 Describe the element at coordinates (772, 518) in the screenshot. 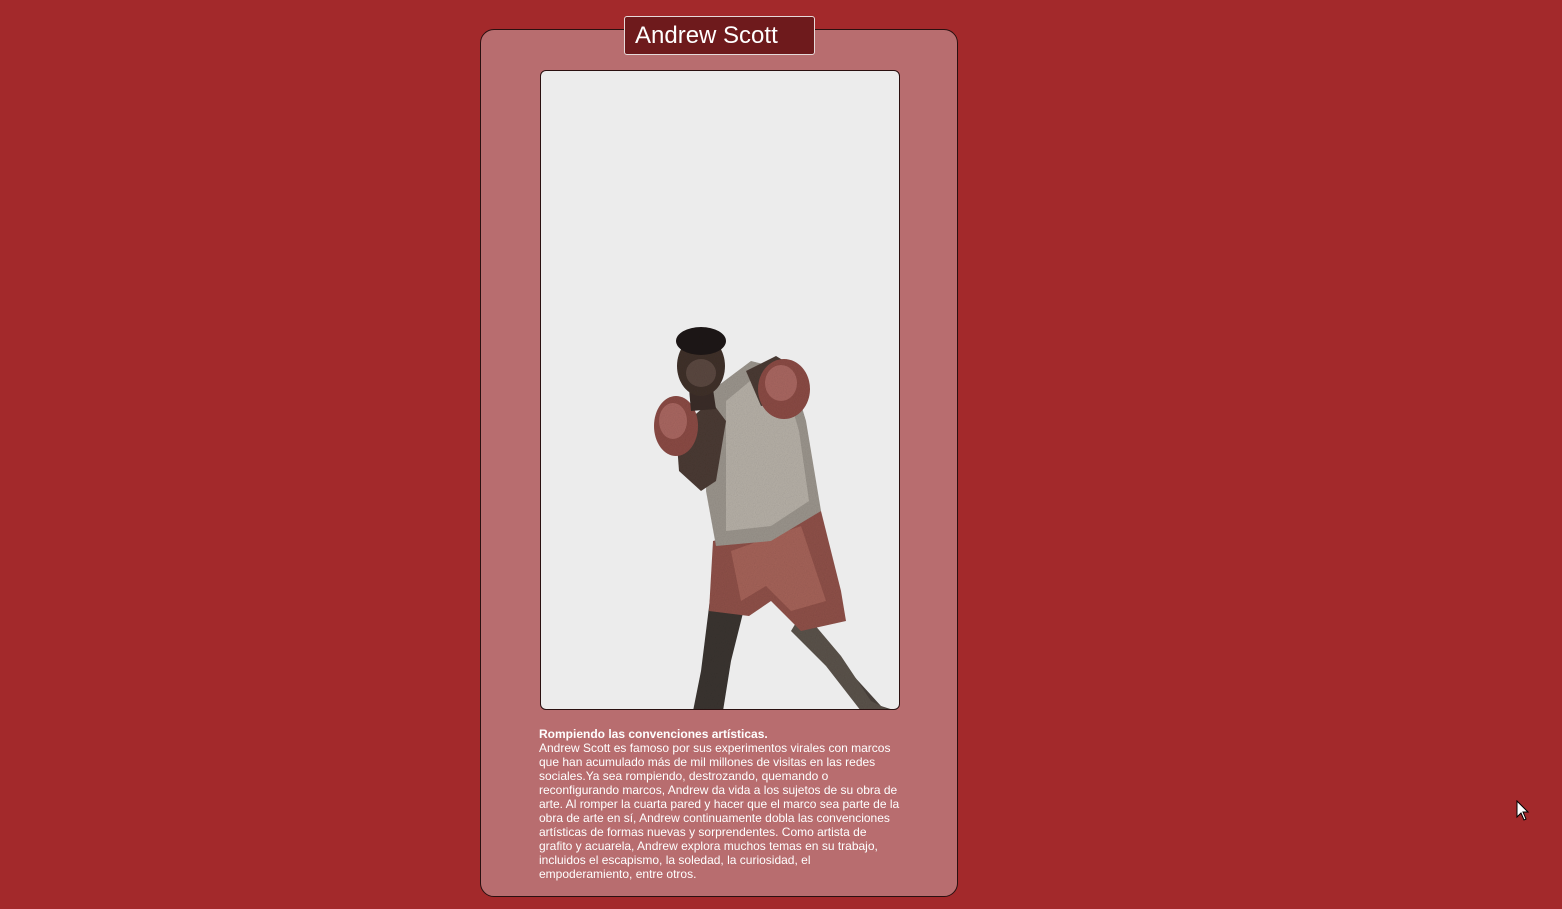

I see `boxer-illustration-icon` at that location.